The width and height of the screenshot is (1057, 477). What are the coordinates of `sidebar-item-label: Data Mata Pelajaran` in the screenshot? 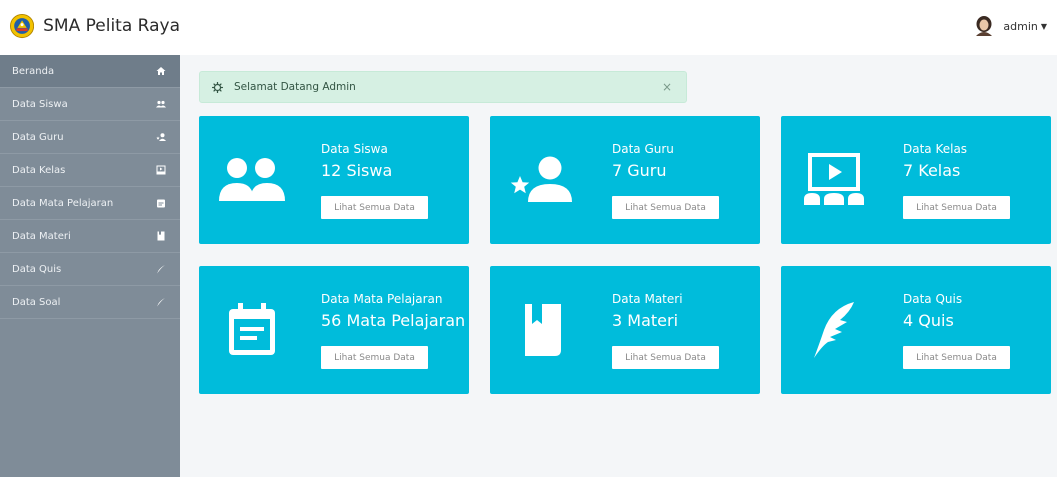 It's located at (63, 203).